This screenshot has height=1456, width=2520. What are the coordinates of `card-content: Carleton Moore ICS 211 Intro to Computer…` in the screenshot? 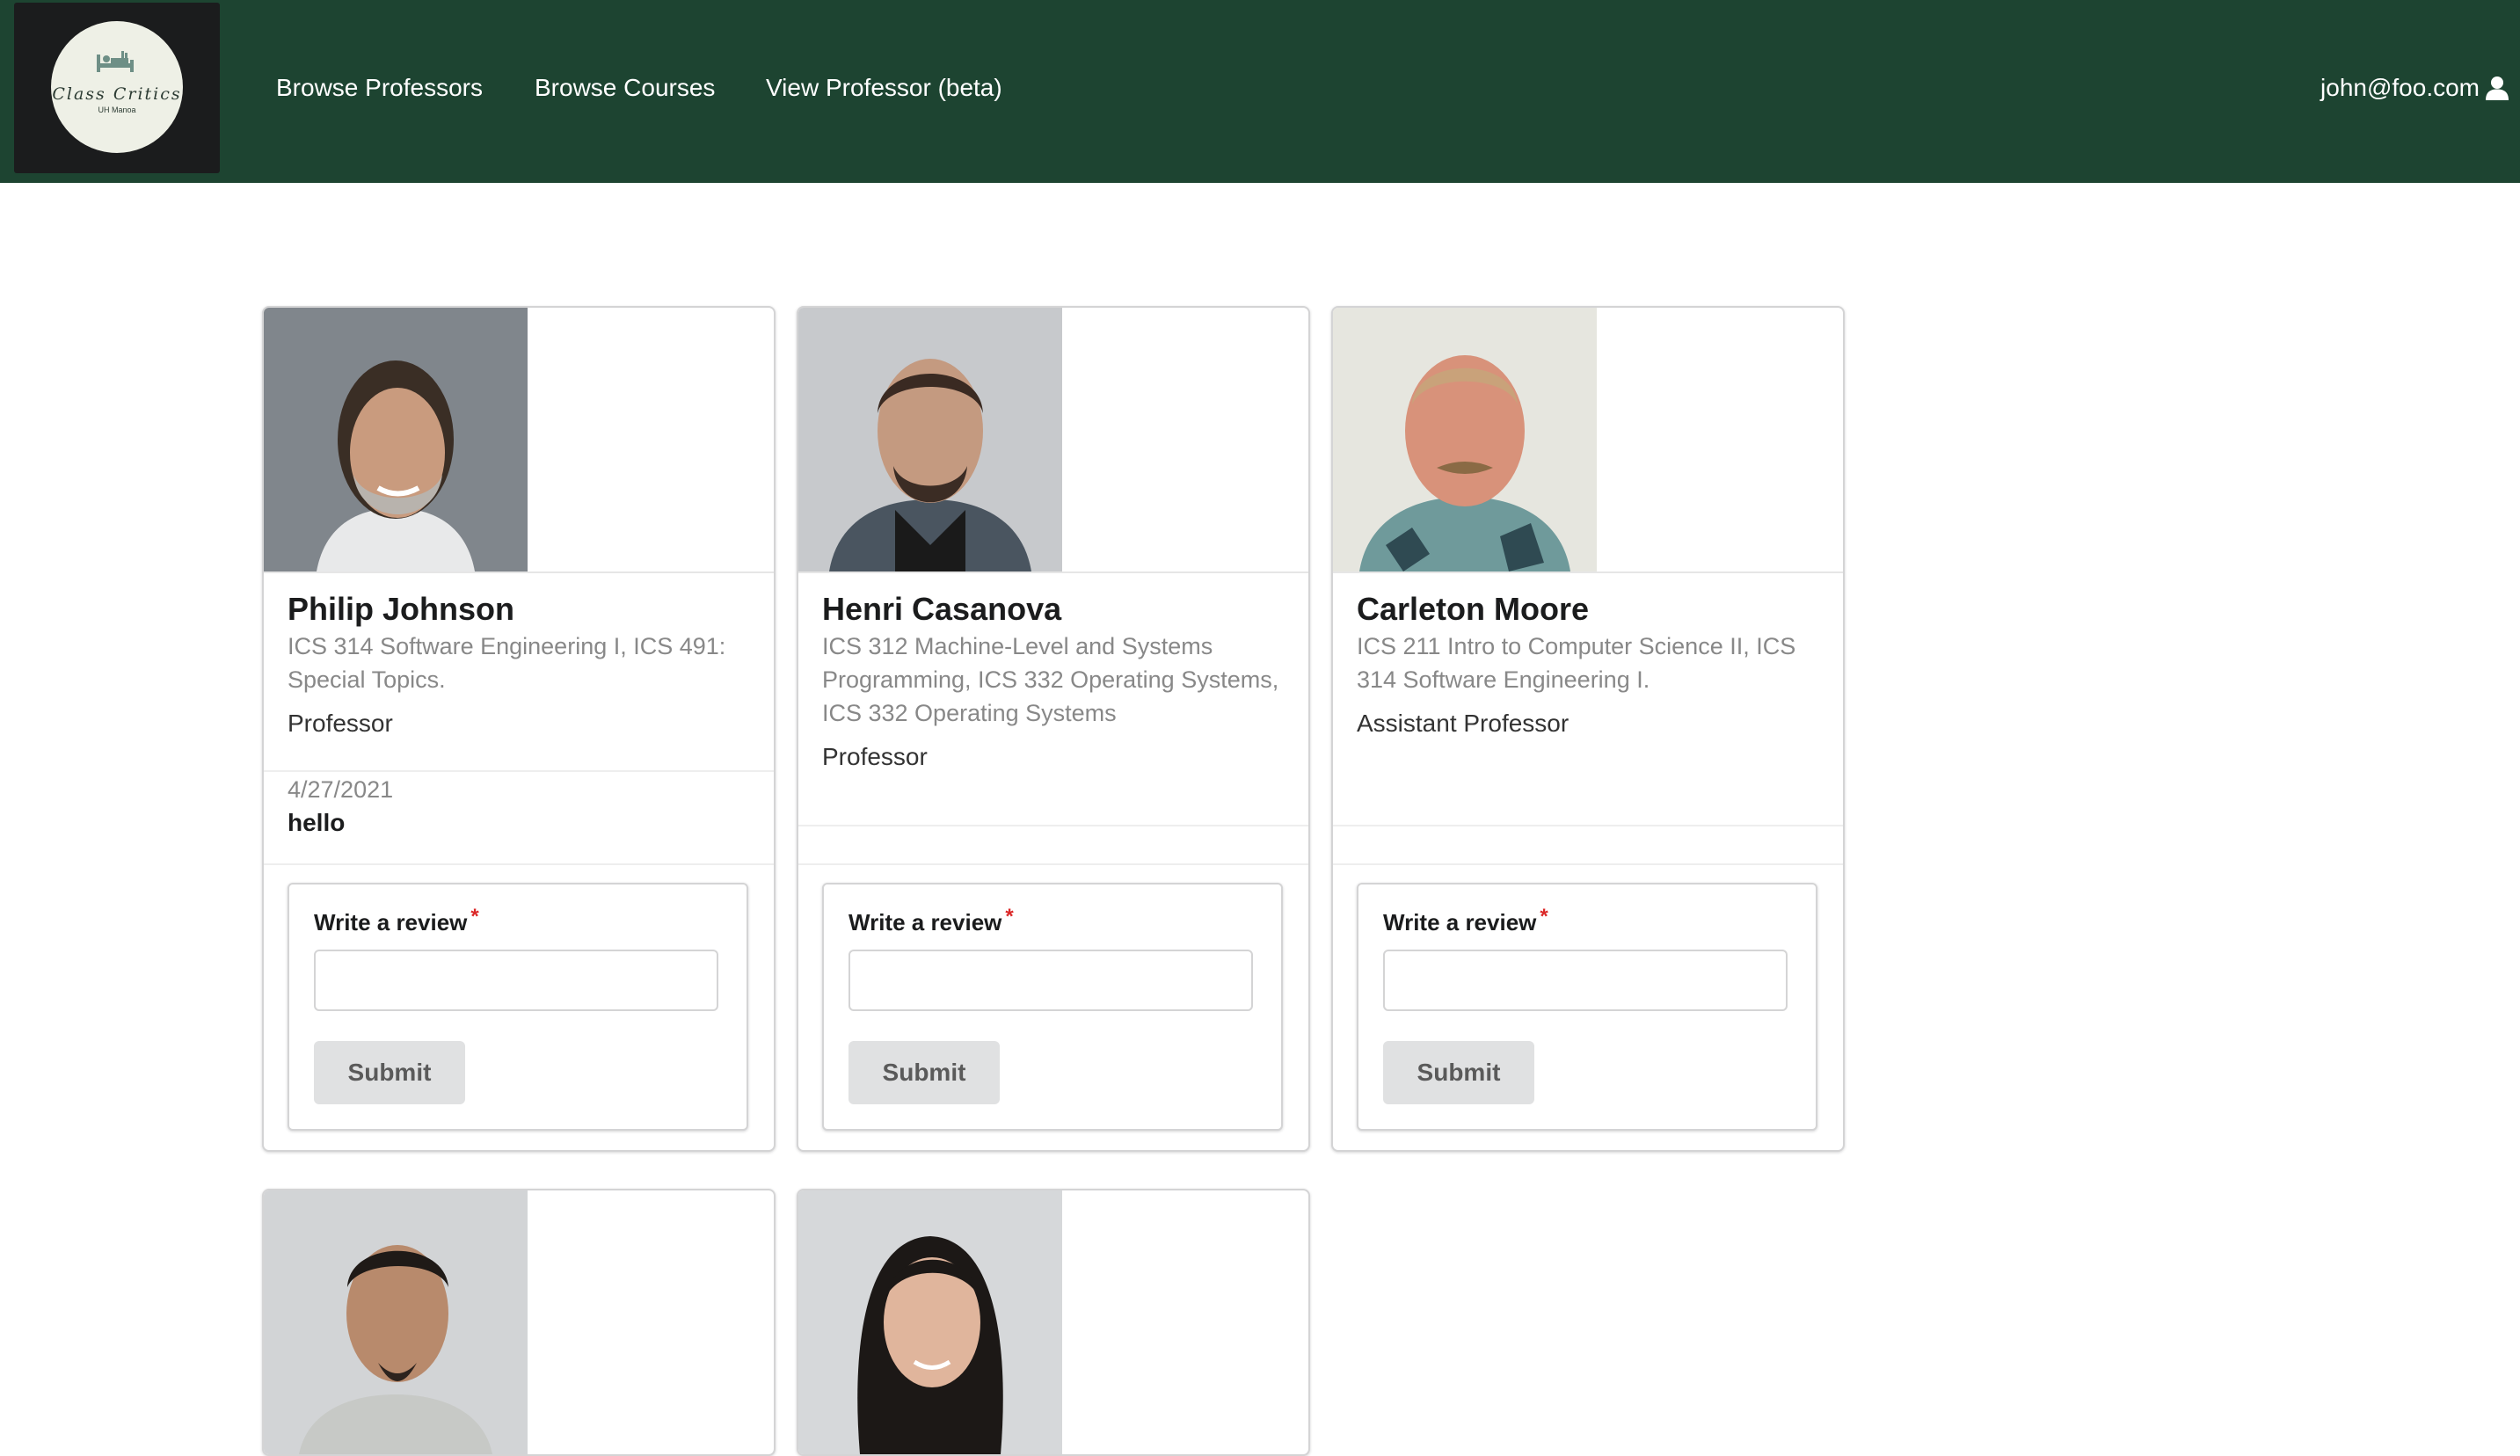 It's located at (1590, 664).